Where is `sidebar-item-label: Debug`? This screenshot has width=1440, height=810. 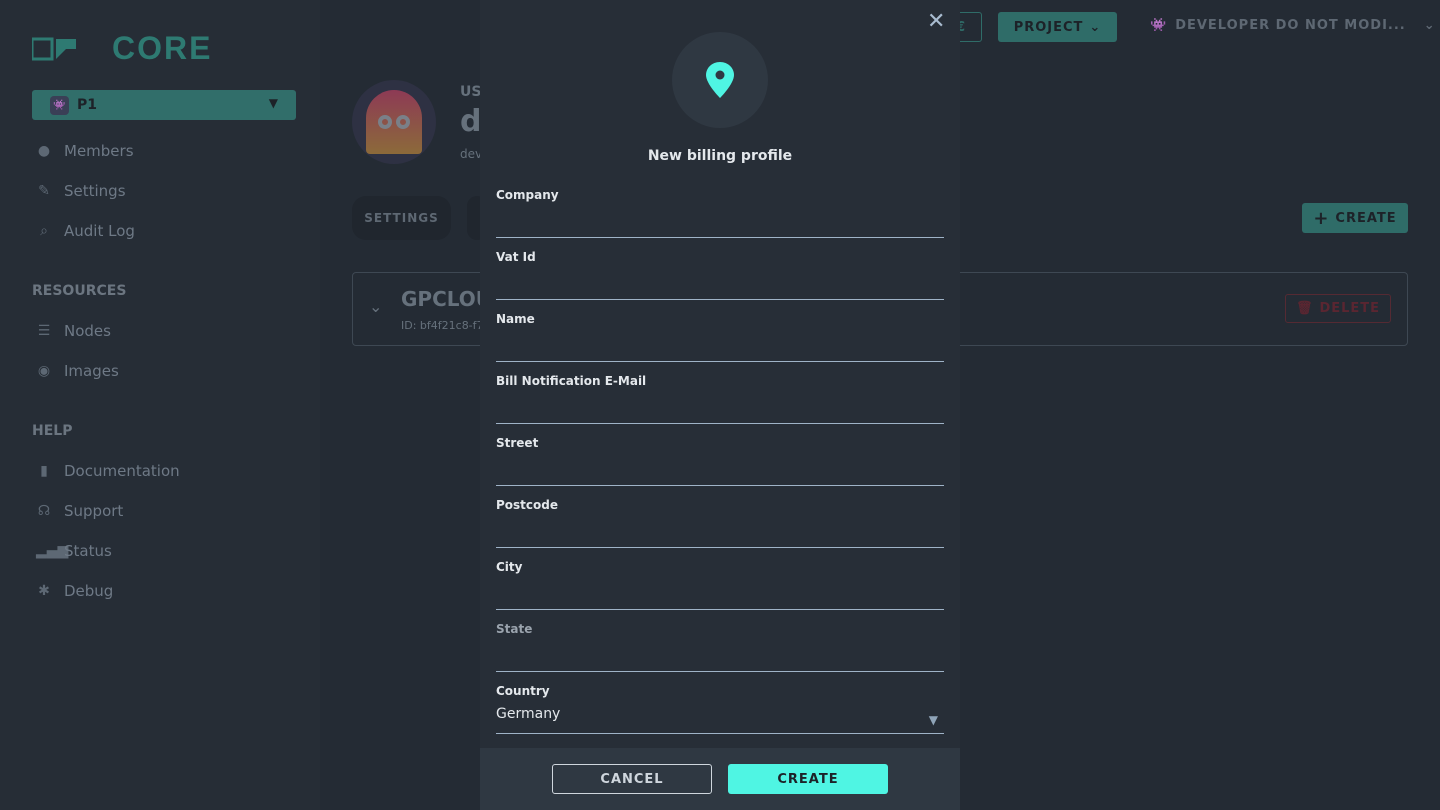 sidebar-item-label: Debug is located at coordinates (89, 591).